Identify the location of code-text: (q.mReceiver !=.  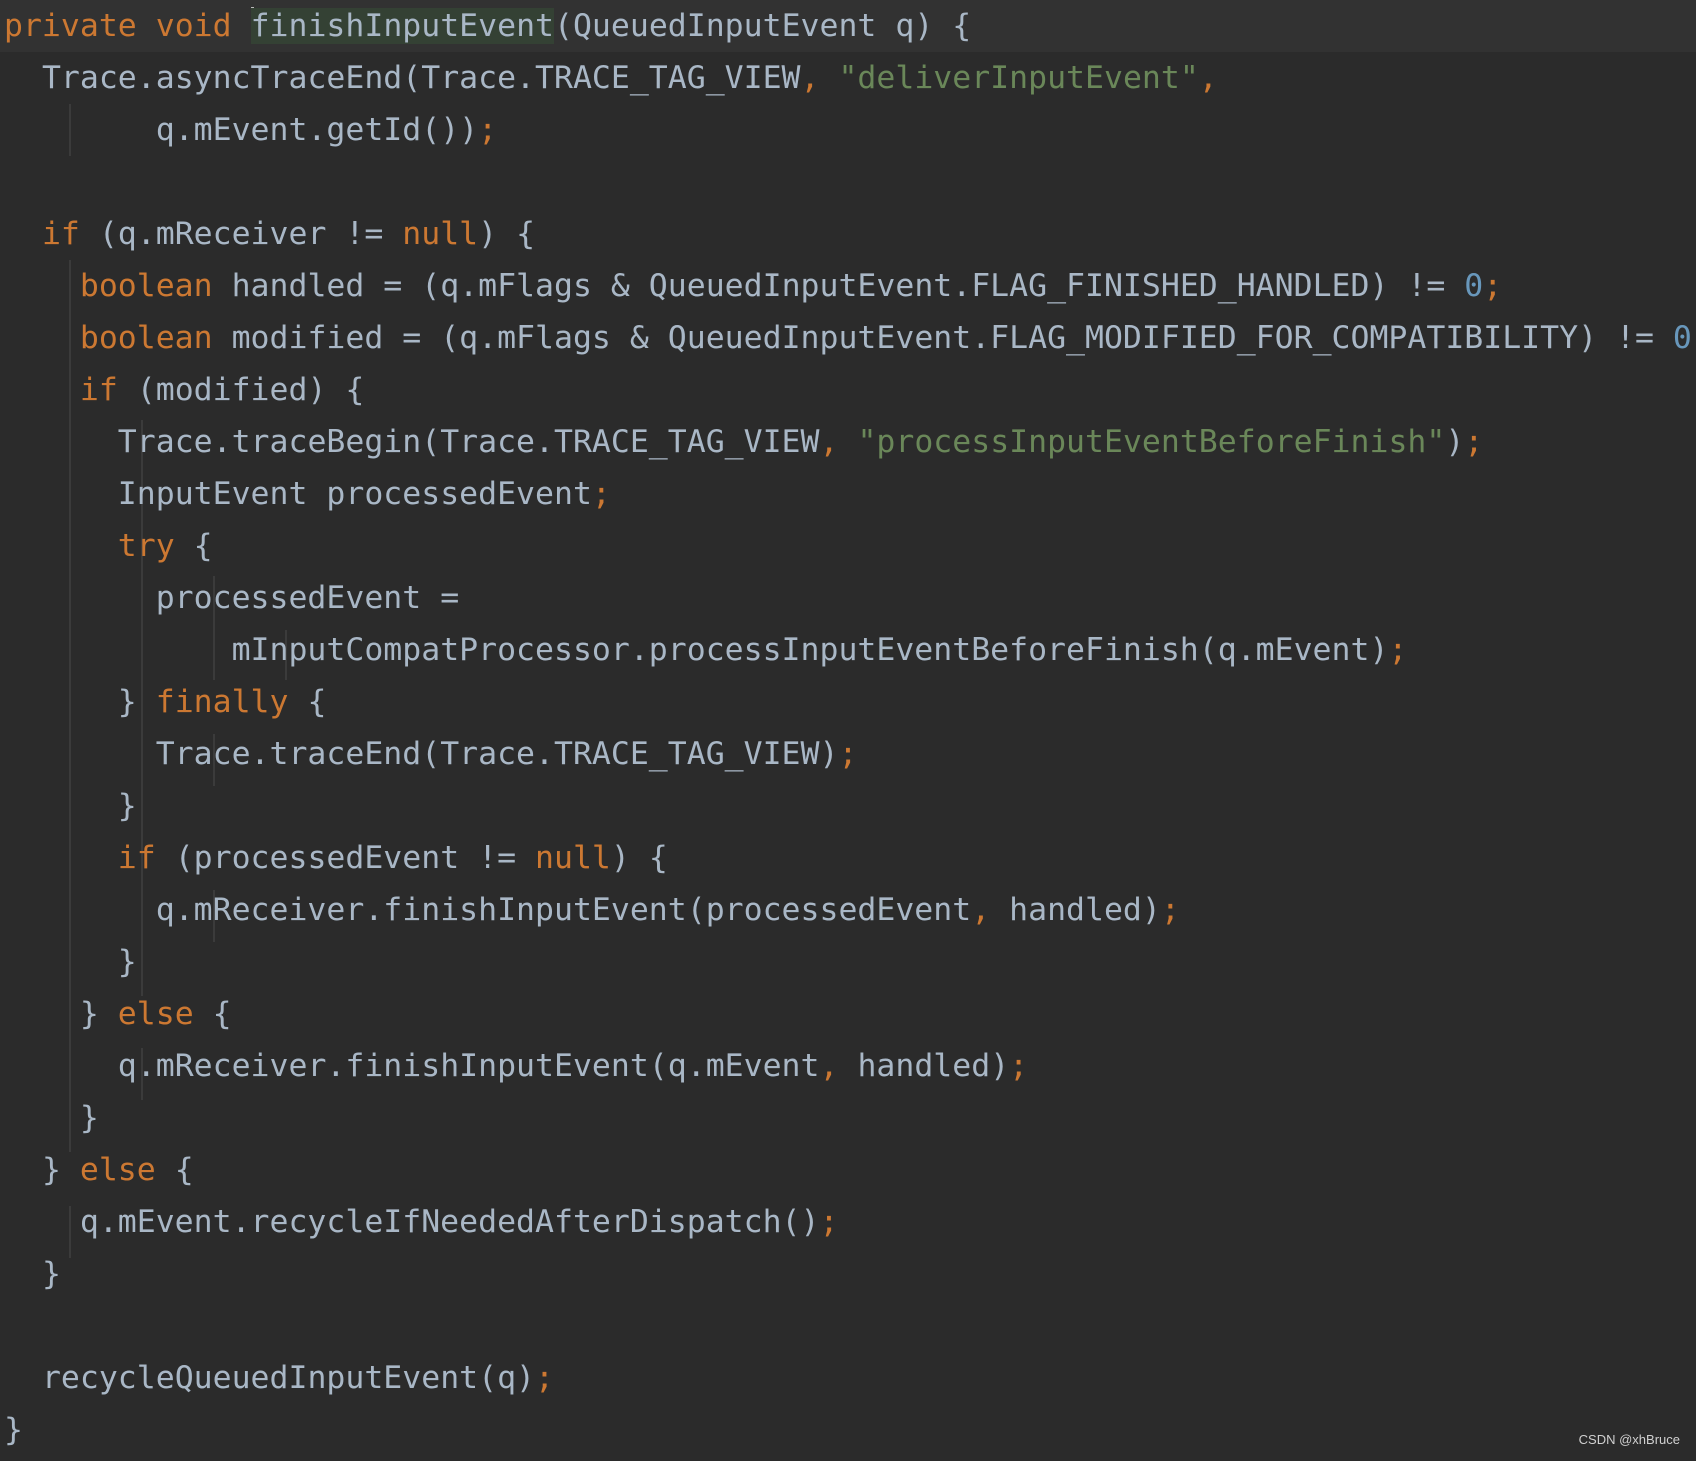
(241, 234).